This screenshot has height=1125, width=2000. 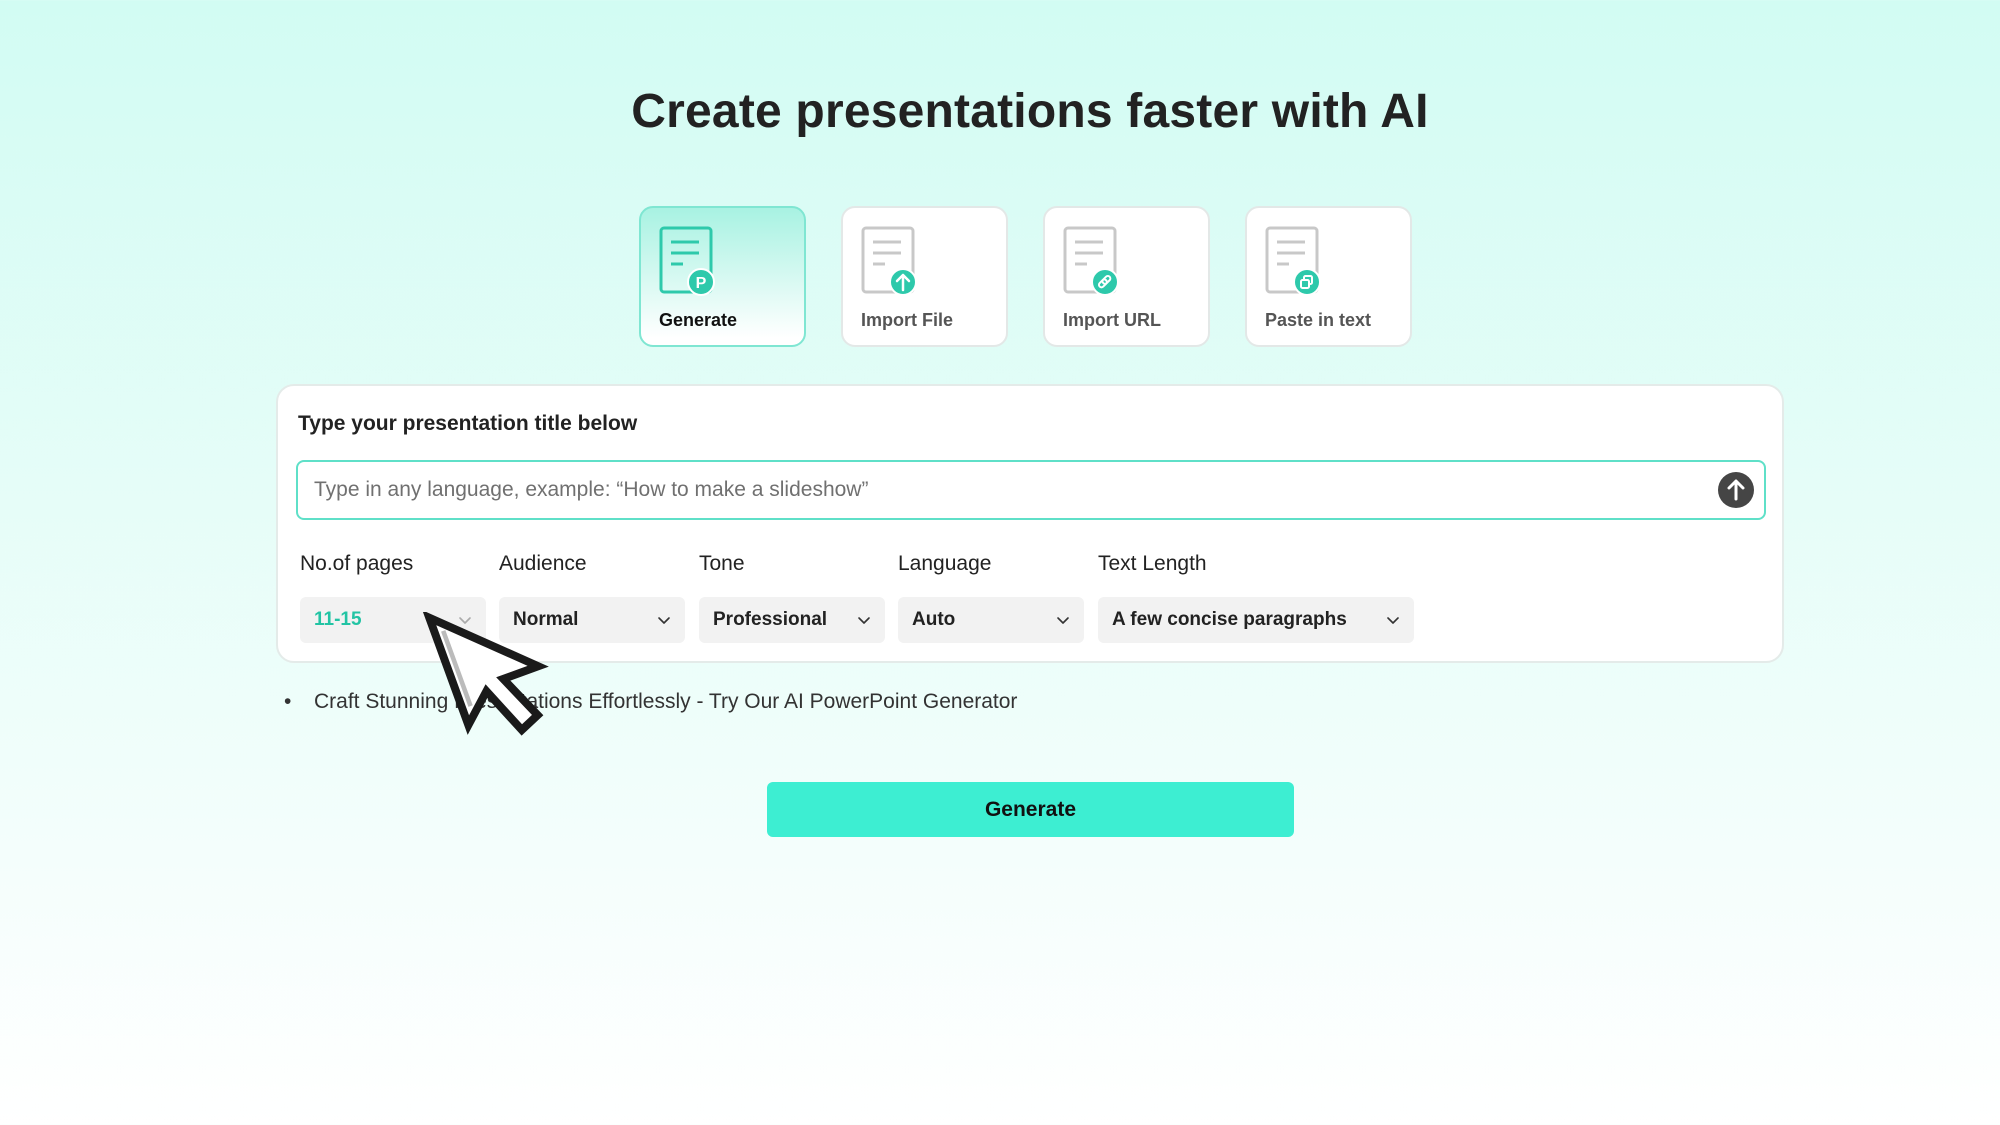 I want to click on audience-option: Audience Normal, so click(x=592, y=597).